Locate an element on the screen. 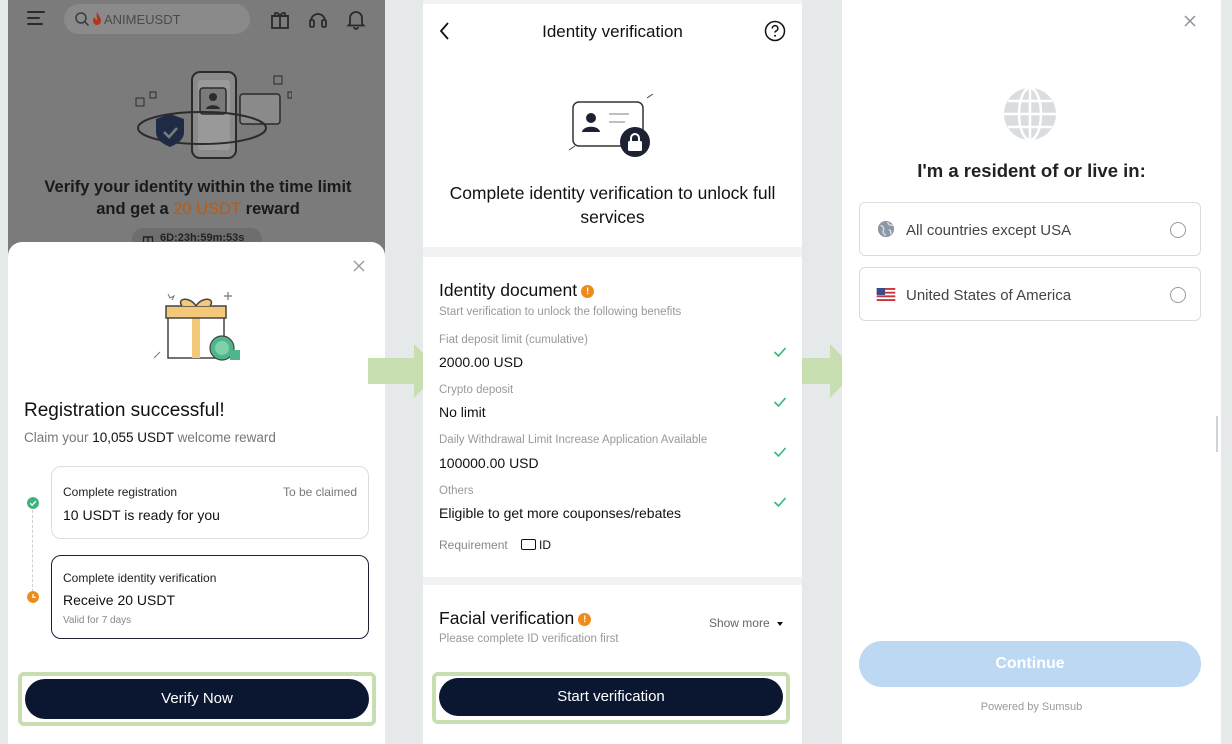 Image resolution: width=1232 pixels, height=744 pixels. requirement-row: Requirement ID is located at coordinates (495, 545).